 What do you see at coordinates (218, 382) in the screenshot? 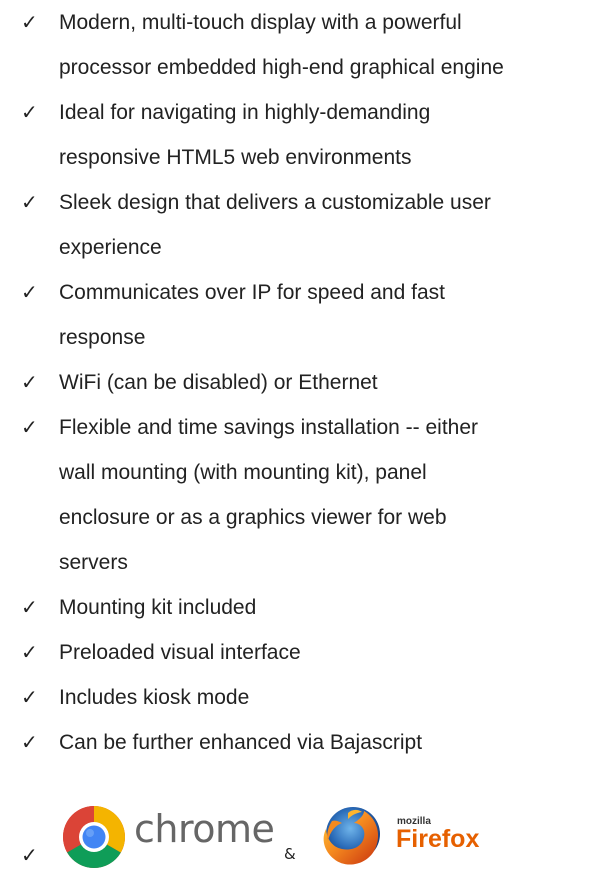
I see `feature-text-line: WiFi (can be disabled) or Ethernet` at bounding box center [218, 382].